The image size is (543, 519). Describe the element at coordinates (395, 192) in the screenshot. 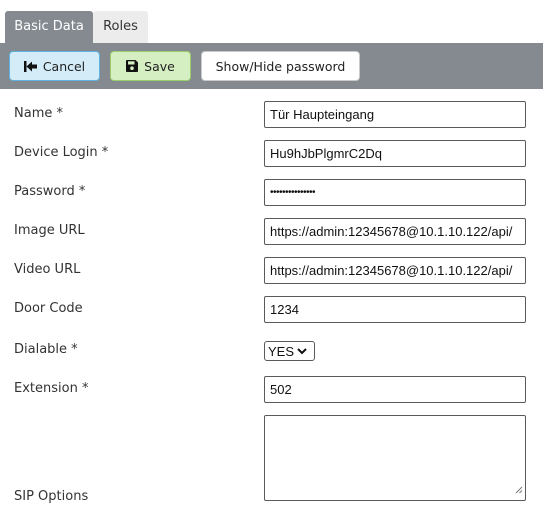

I see `password-input: •••••••••••••••` at that location.